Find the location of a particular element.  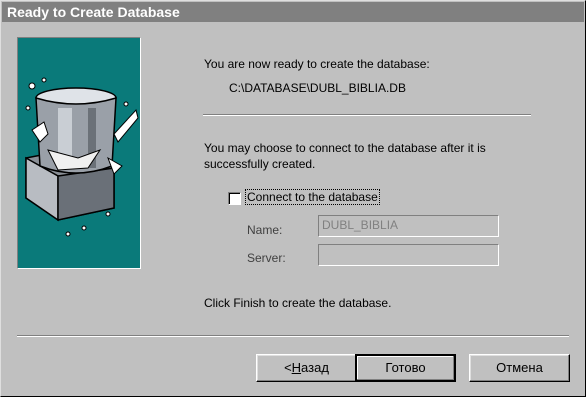

back-mnemonic: Н is located at coordinates (296, 367).